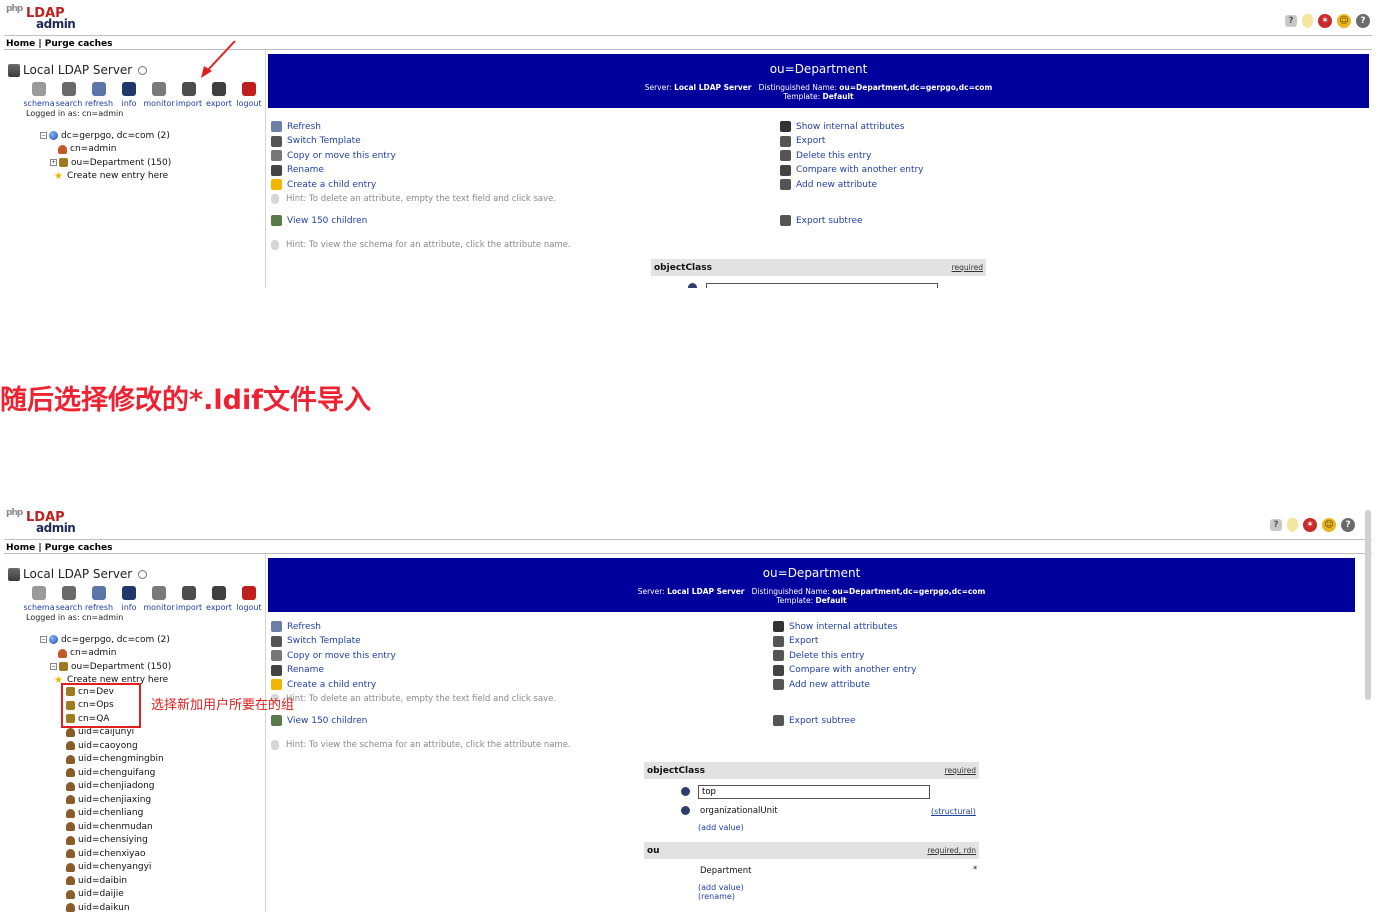 This screenshot has height=912, width=1377. I want to click on tree-node: + ou=Department (150), so click(110, 162).